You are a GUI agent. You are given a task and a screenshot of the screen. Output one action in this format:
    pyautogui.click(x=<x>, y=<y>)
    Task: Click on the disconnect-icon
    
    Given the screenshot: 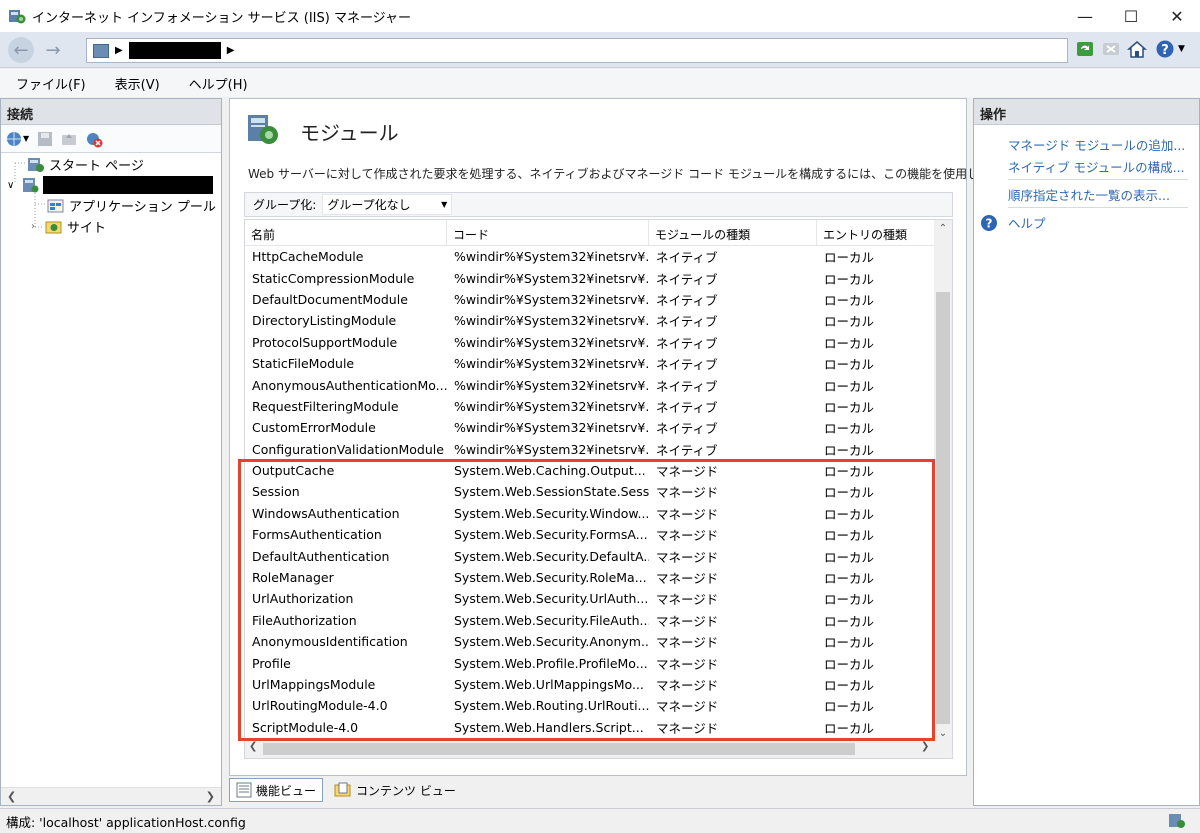 What is the action you would take?
    pyautogui.click(x=94, y=139)
    